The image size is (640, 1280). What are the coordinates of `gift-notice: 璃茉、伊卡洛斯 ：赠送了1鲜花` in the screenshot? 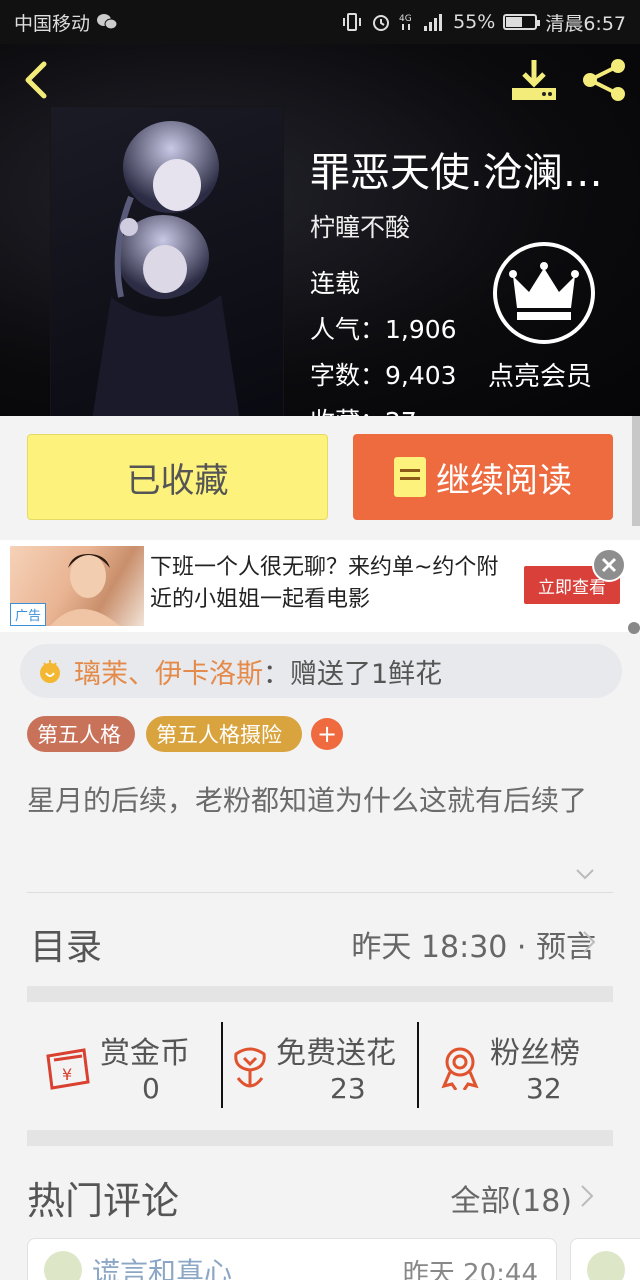 It's located at (321, 671).